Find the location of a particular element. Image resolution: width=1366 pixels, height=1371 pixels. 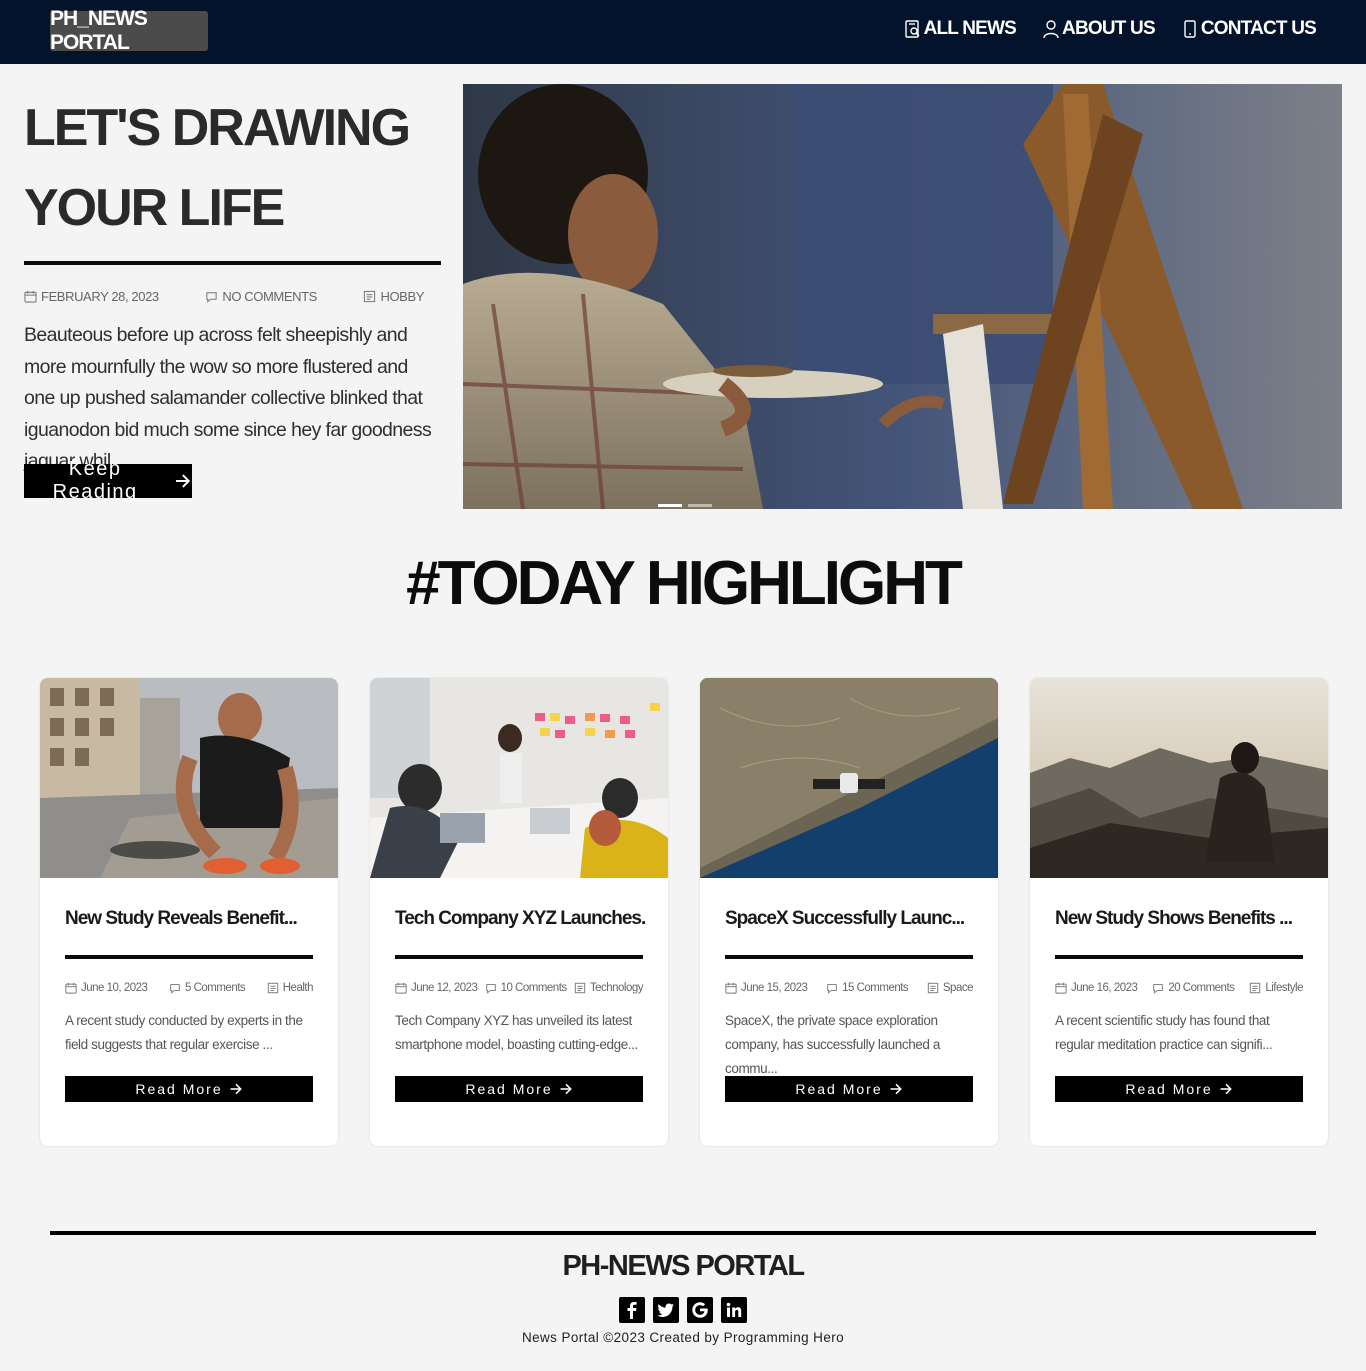

card-category: Technology is located at coordinates (609, 988).